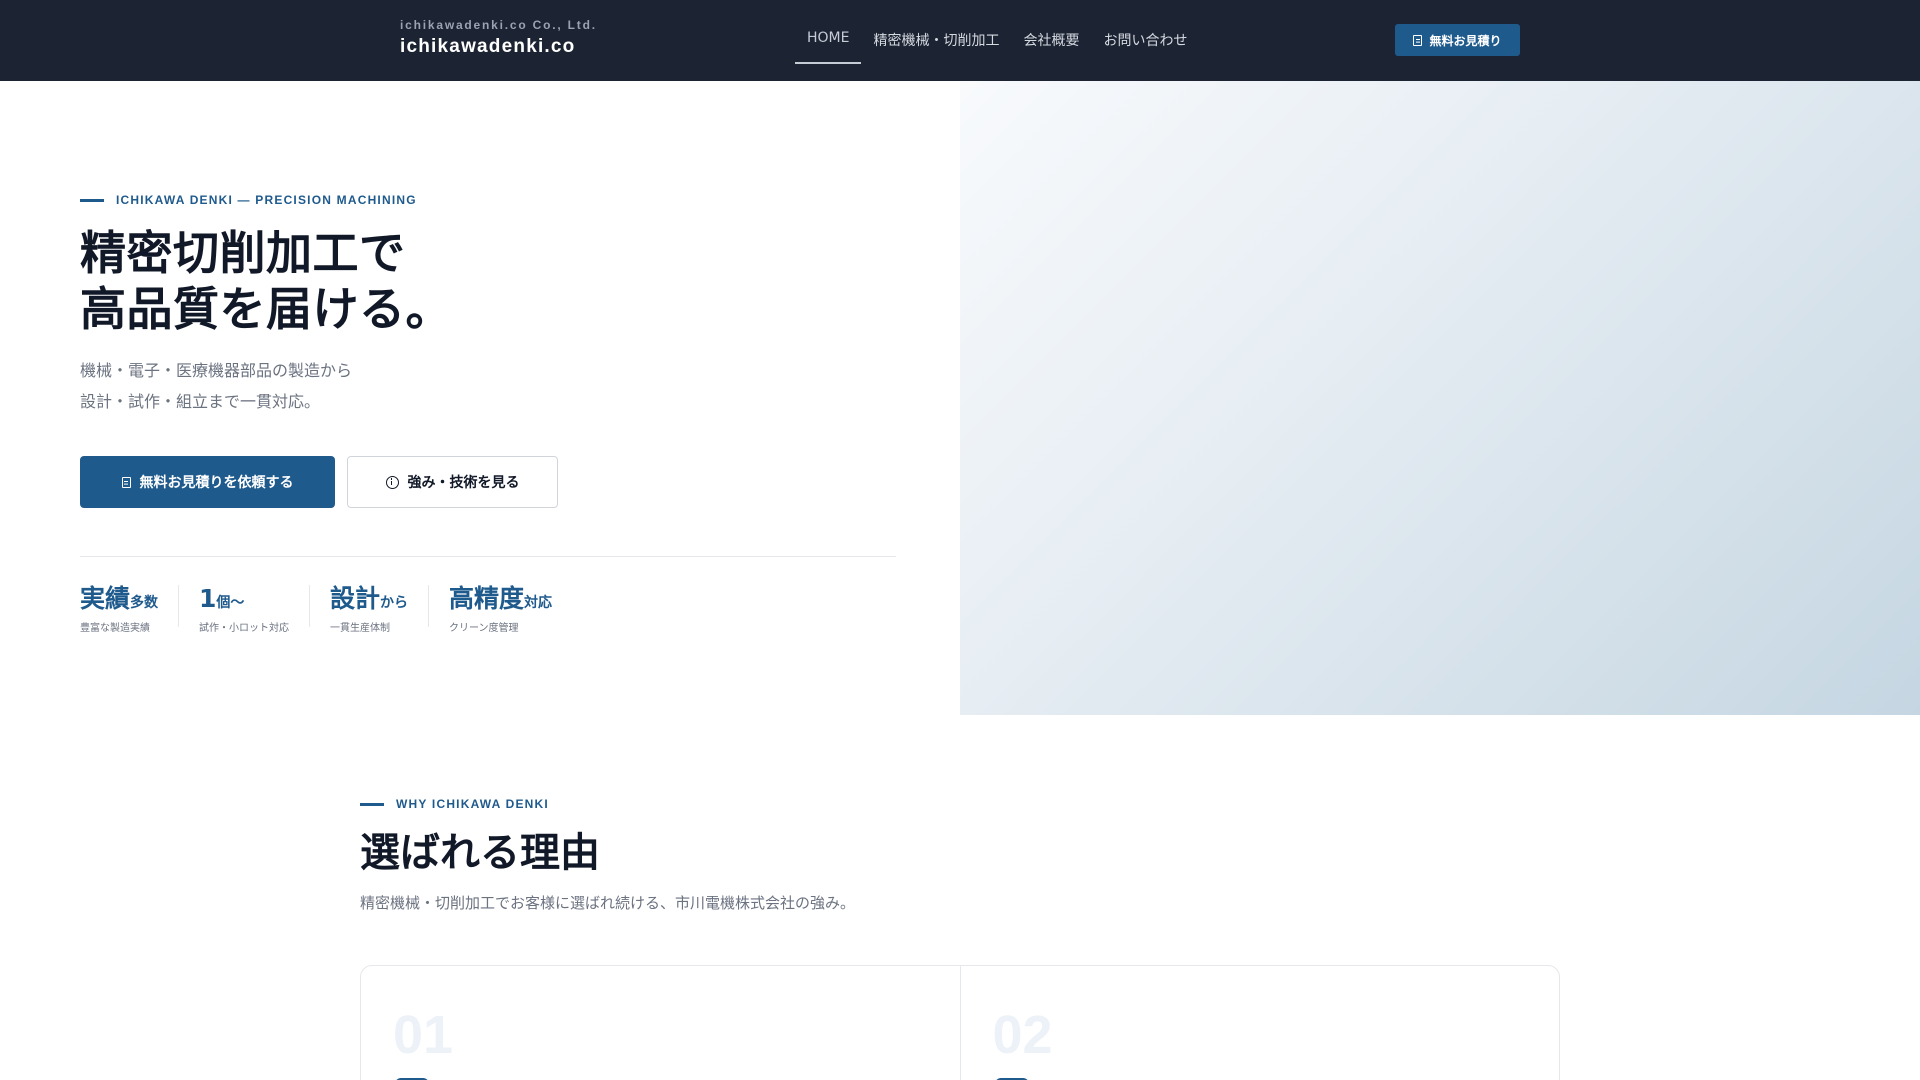 This screenshot has height=1080, width=1920. Describe the element at coordinates (216, 483) in the screenshot. I see `request-quote-label: 無料お見積りを依頼する` at that location.